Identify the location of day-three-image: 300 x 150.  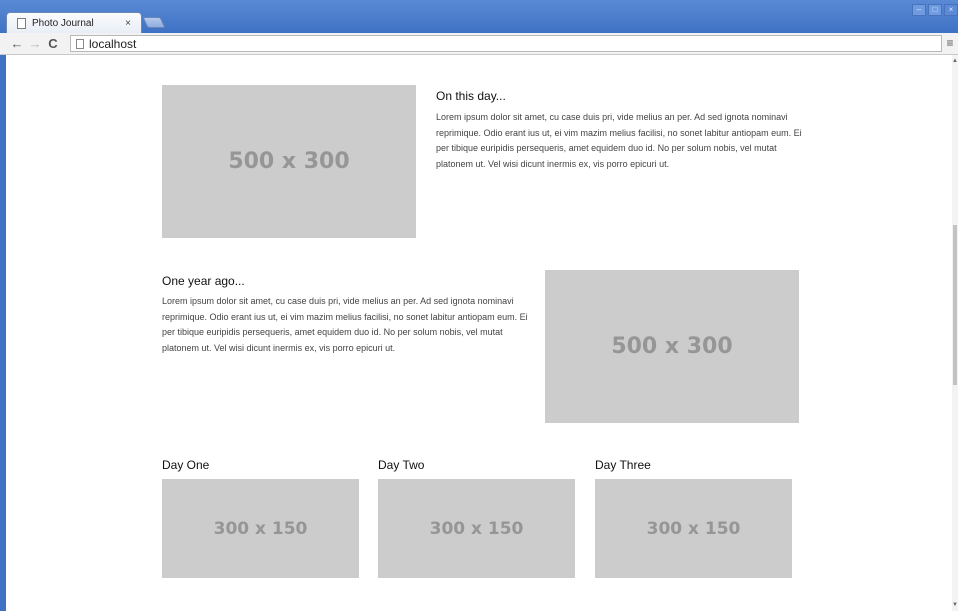
(693, 528).